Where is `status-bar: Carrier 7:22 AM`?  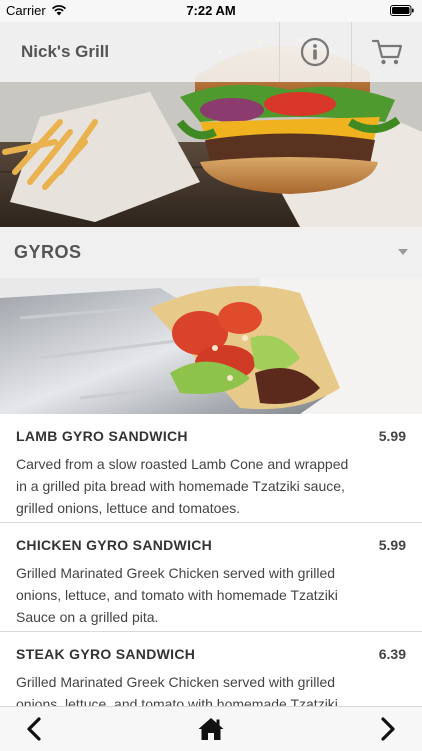
status-bar: Carrier 7:22 AM is located at coordinates (211, 11).